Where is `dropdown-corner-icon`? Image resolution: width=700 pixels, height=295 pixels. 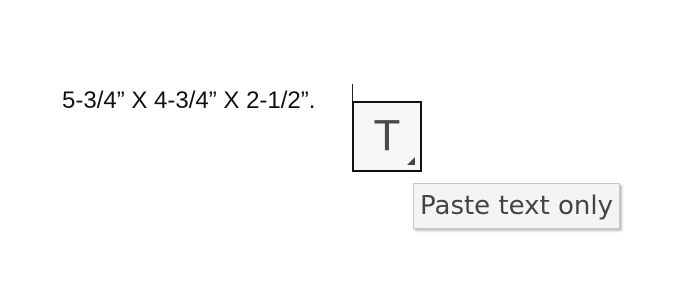
dropdown-corner-icon is located at coordinates (411, 161).